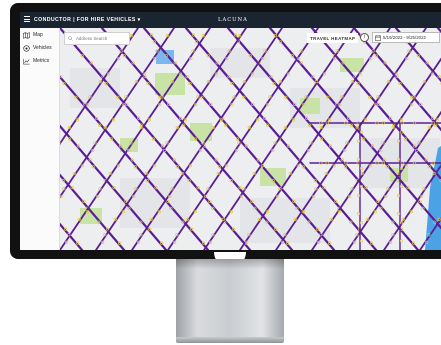  I want to click on sidebar-item-vehicles: Vehicles, so click(37, 48).